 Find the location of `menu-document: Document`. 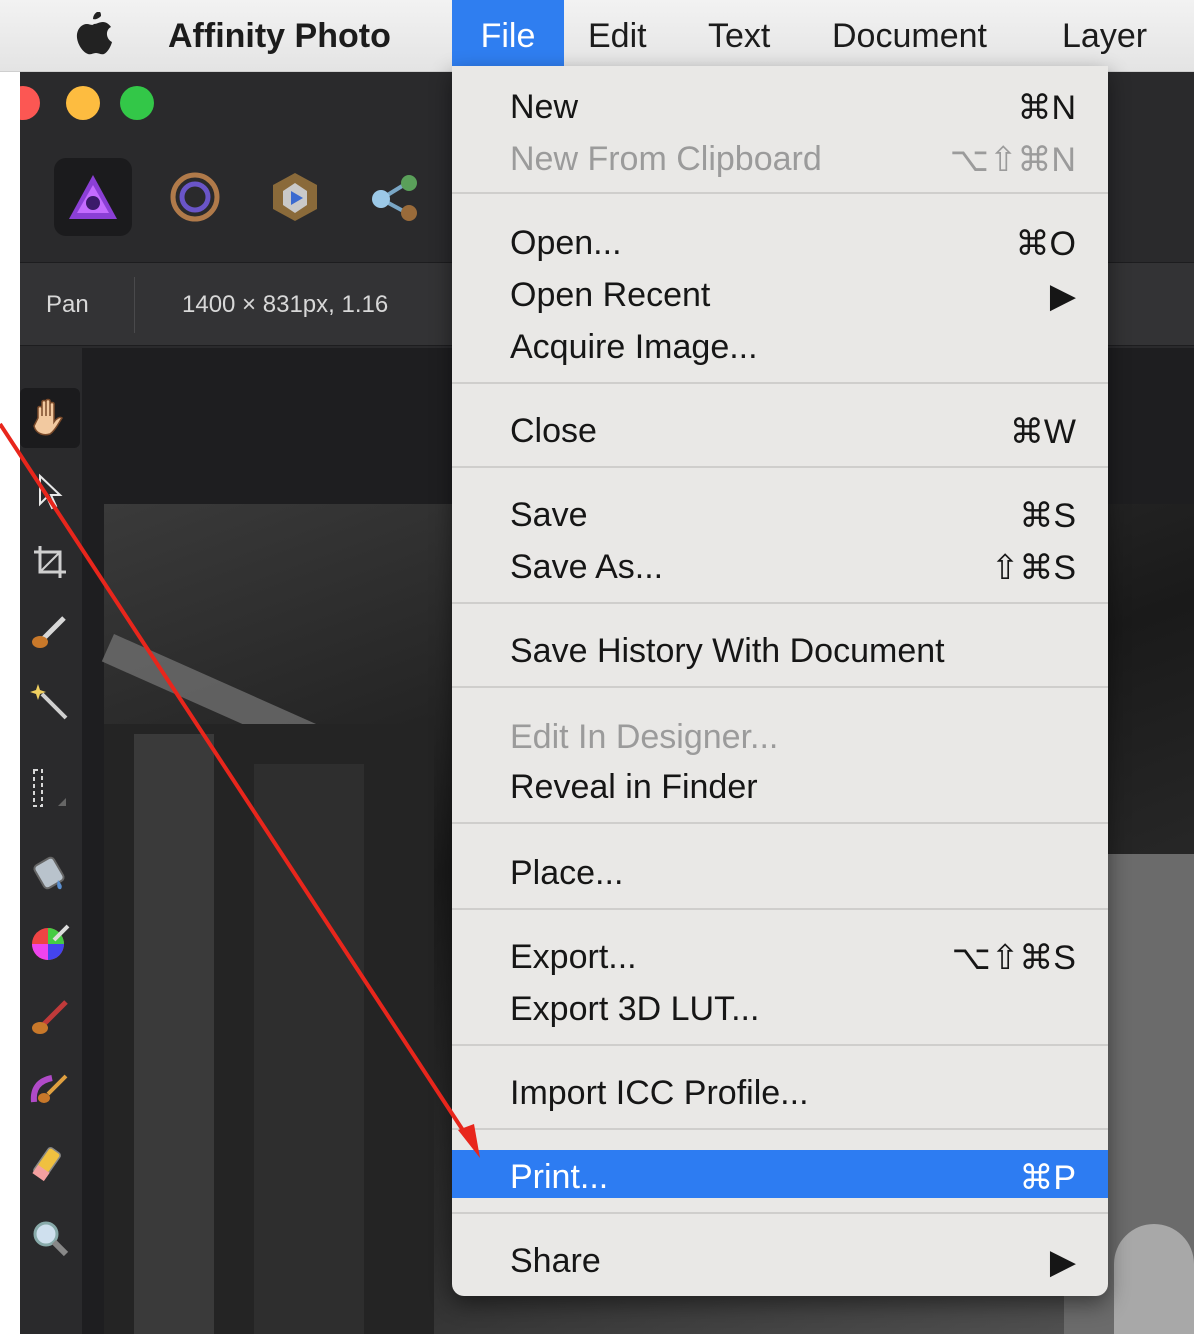

menu-document: Document is located at coordinates (909, 36).